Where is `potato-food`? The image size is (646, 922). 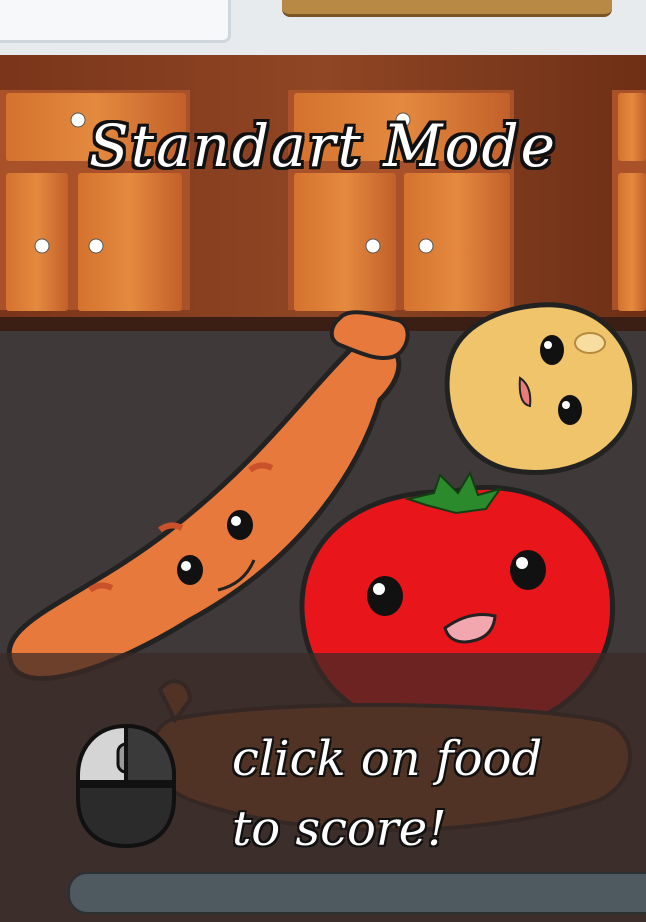
potato-food is located at coordinates (541, 388).